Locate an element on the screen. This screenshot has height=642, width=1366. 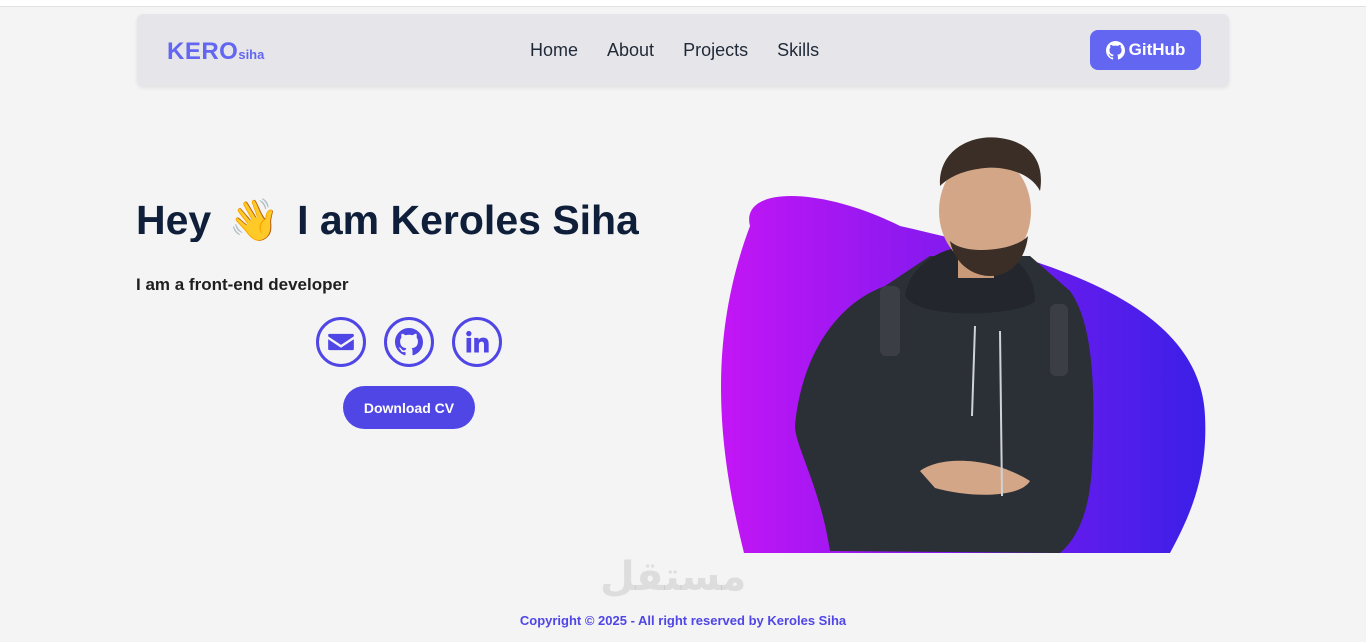
nav-link-about: About is located at coordinates (630, 50).